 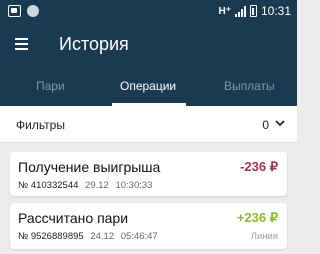 What do you see at coordinates (102, 236) in the screenshot?
I see `operation-date: 24.12` at bounding box center [102, 236].